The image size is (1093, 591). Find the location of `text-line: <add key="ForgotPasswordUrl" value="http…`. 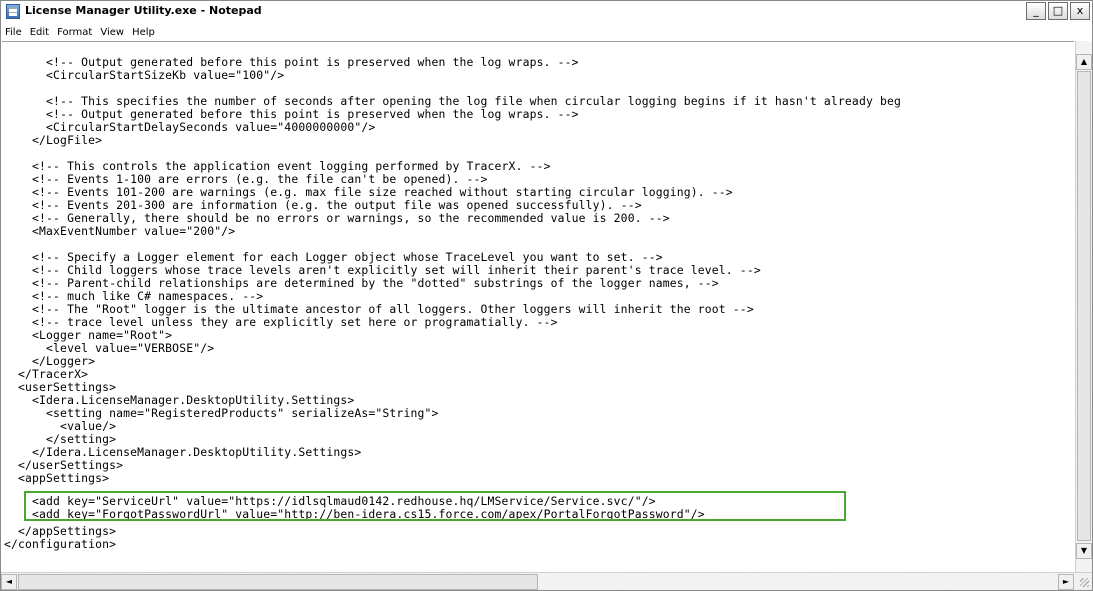

text-line: <add key="ForgotPasswordUrl" value="http… is located at coordinates (354, 514).